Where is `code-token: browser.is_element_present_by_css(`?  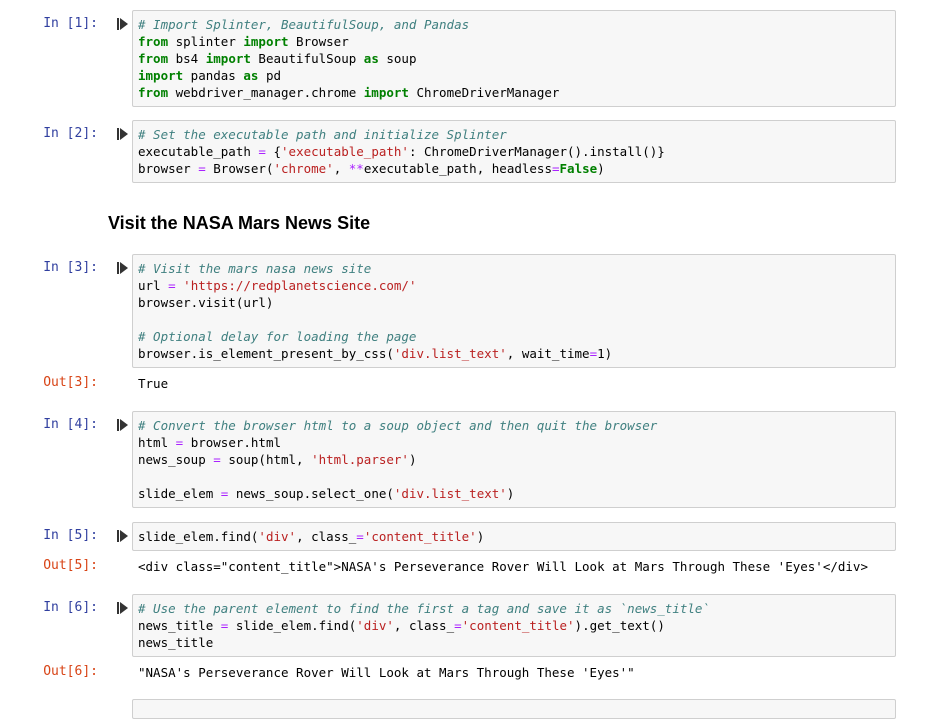 code-token: browser.is_element_present_by_css( is located at coordinates (266, 353).